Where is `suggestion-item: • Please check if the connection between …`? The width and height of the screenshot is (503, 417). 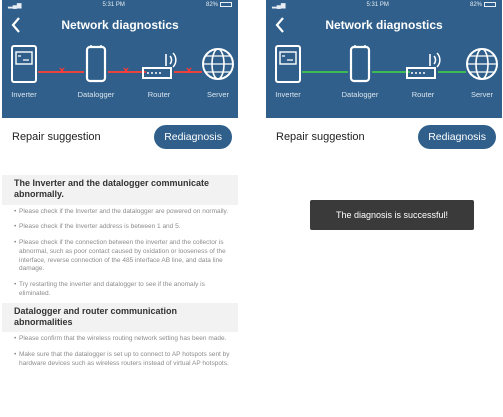 suggestion-item: • Please check if the connection between … is located at coordinates (120, 257).